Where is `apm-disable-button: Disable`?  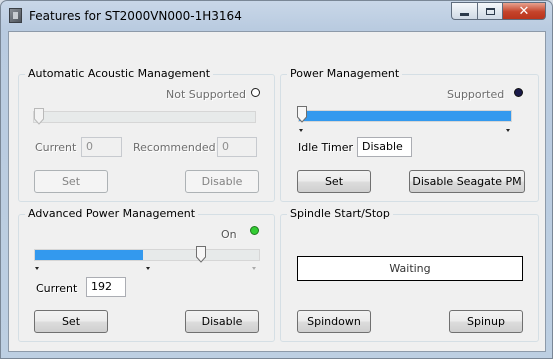 apm-disable-button: Disable is located at coordinates (222, 321).